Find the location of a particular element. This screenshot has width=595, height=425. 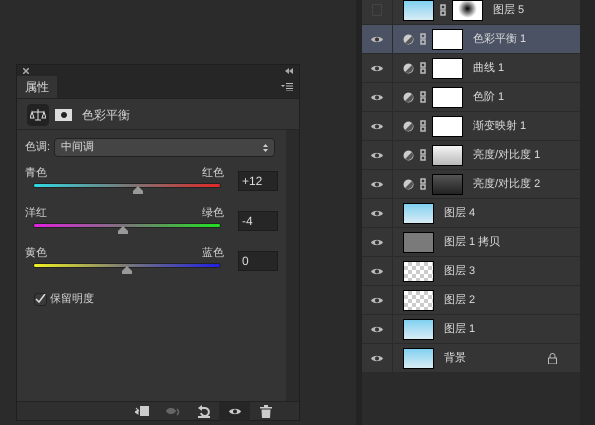

mask-icon is located at coordinates (63, 114).